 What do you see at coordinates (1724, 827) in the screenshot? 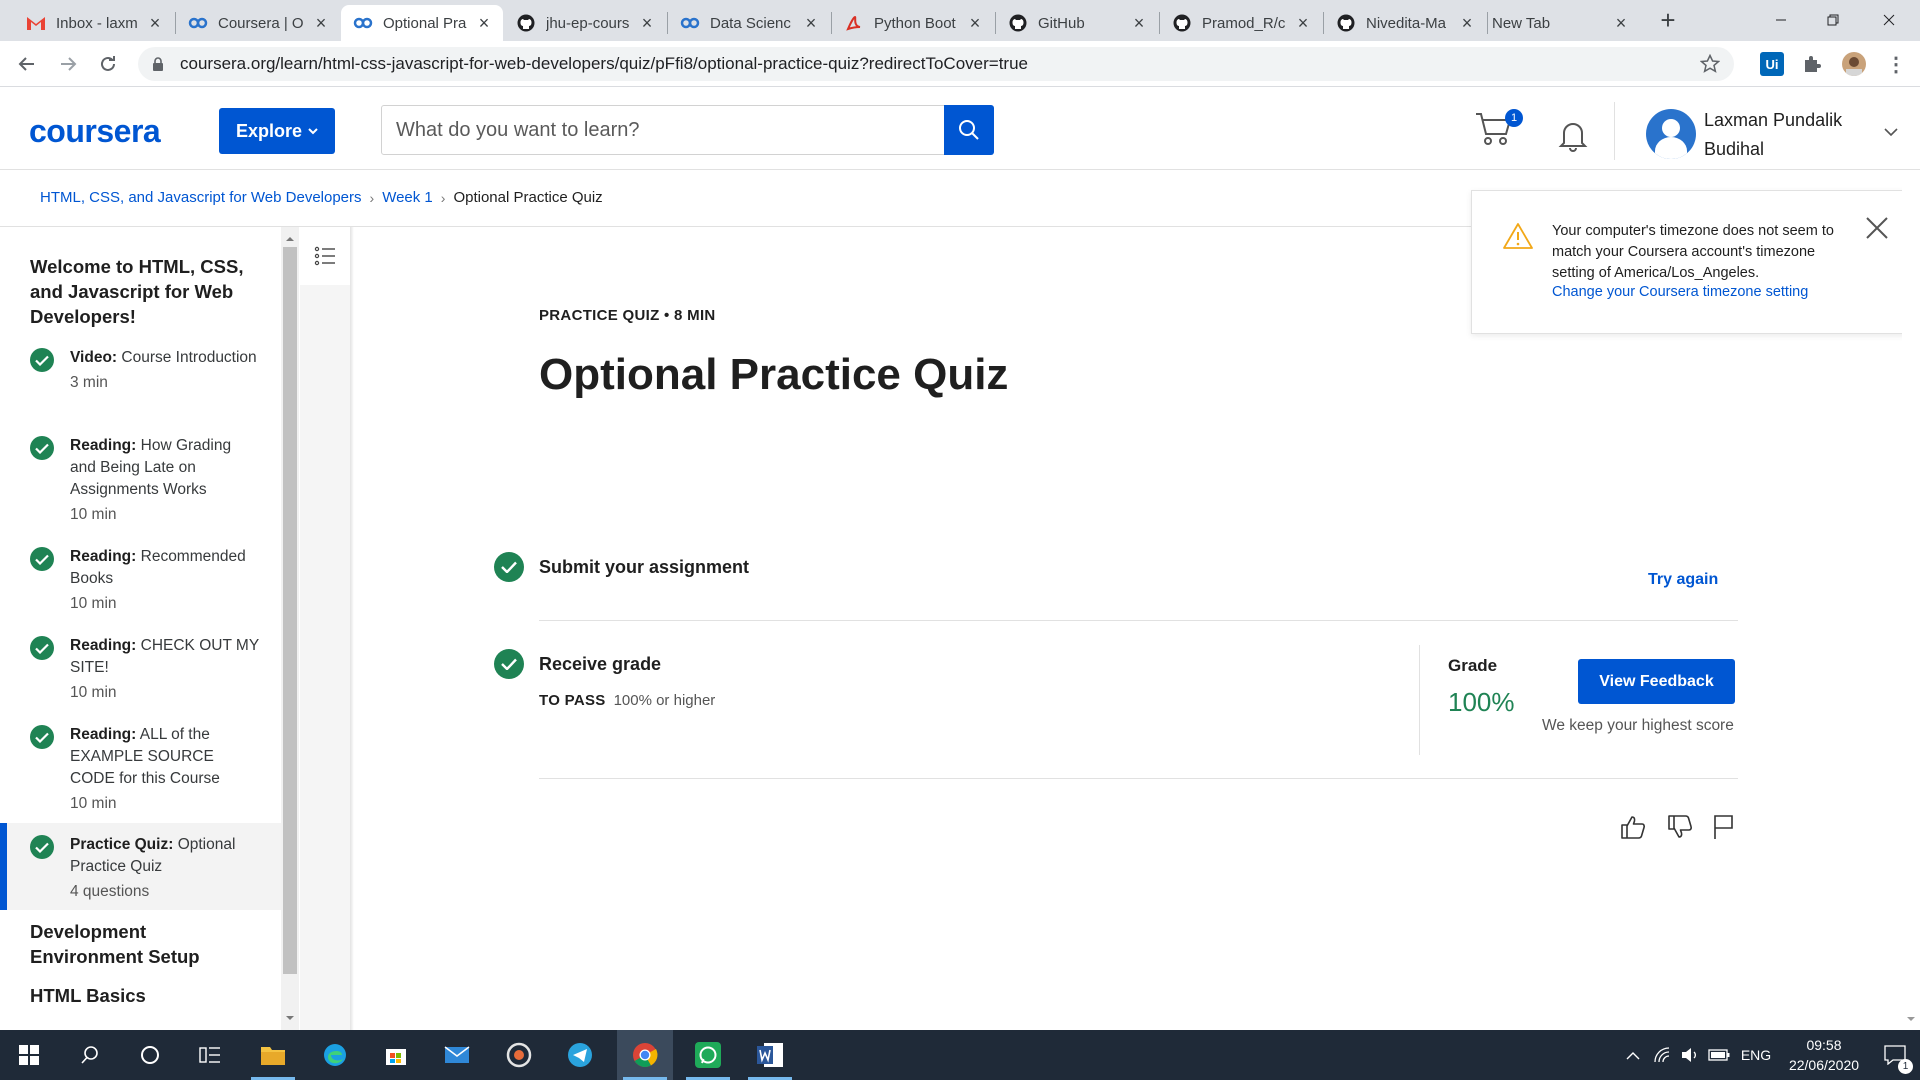
I see `flag-icon` at bounding box center [1724, 827].